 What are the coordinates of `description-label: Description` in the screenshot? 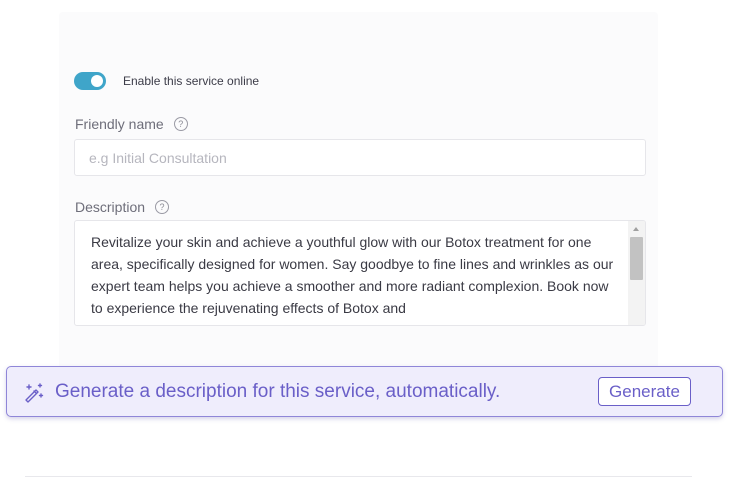 It's located at (110, 207).